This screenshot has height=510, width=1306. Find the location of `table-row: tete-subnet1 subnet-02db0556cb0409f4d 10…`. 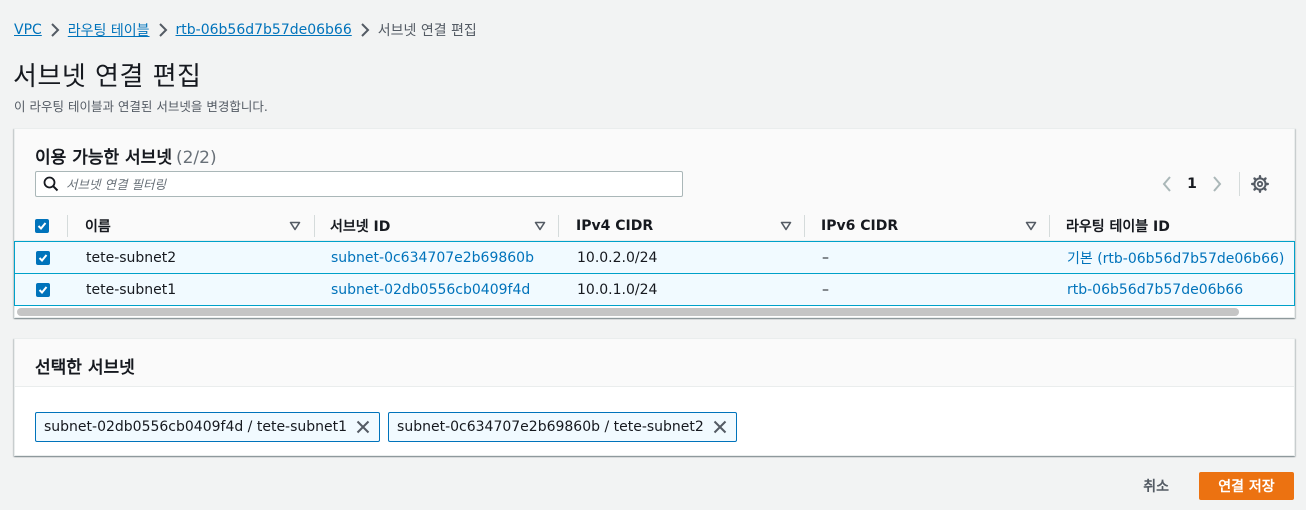

table-row: tete-subnet1 subnet-02db0556cb0409f4d 10… is located at coordinates (654, 289).